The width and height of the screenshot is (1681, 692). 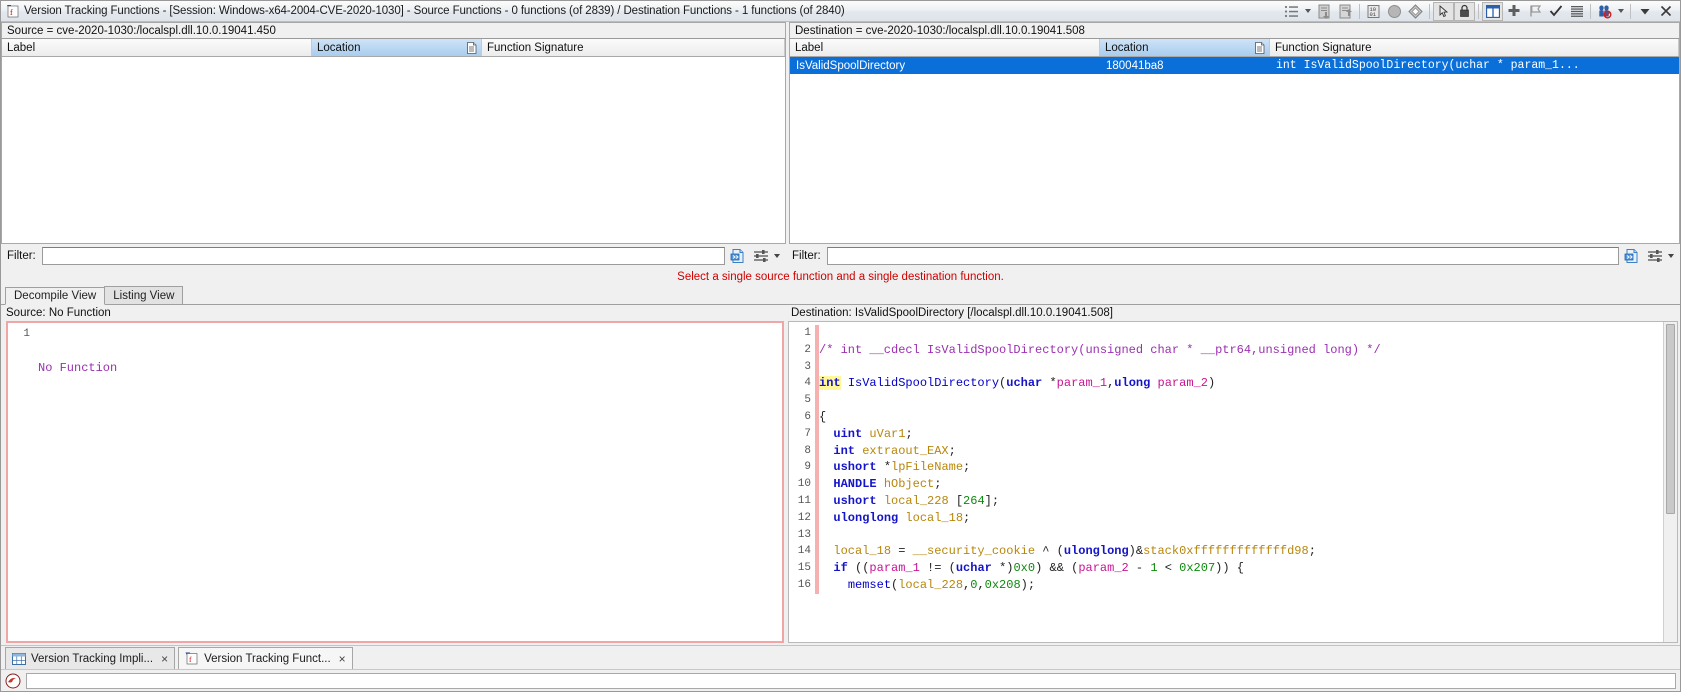 I want to click on source-decompile-header: Source: No Function, so click(x=393, y=313).